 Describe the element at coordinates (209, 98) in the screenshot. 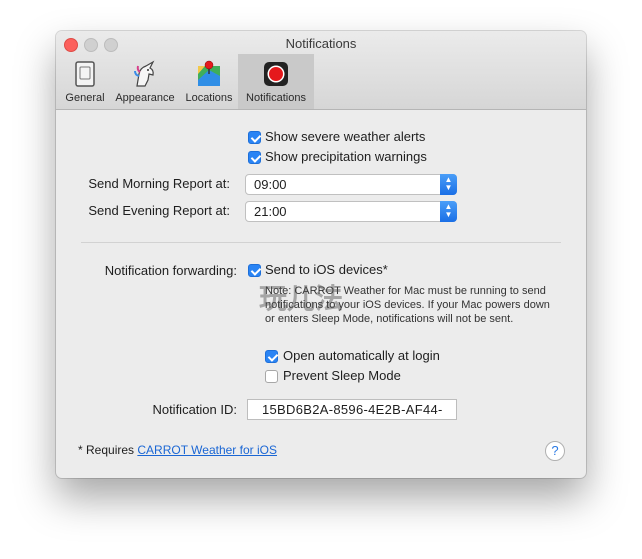

I see `tab-locations-label: Locations` at that location.